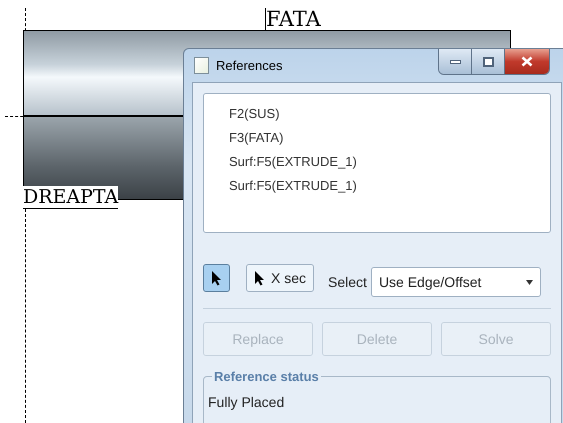 This screenshot has width=563, height=423. I want to click on pick-toggle-button, so click(216, 278).